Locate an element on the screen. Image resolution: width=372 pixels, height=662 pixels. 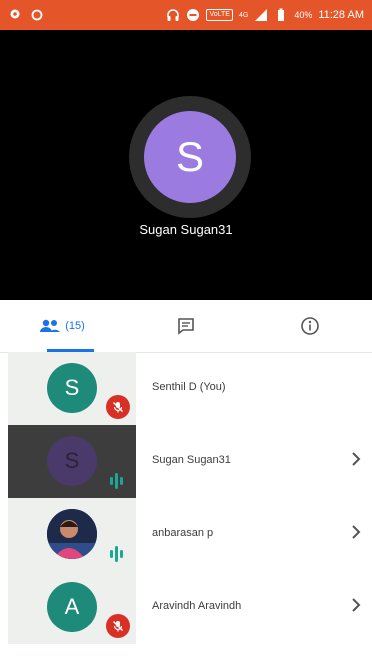
people-icon is located at coordinates (50, 325).